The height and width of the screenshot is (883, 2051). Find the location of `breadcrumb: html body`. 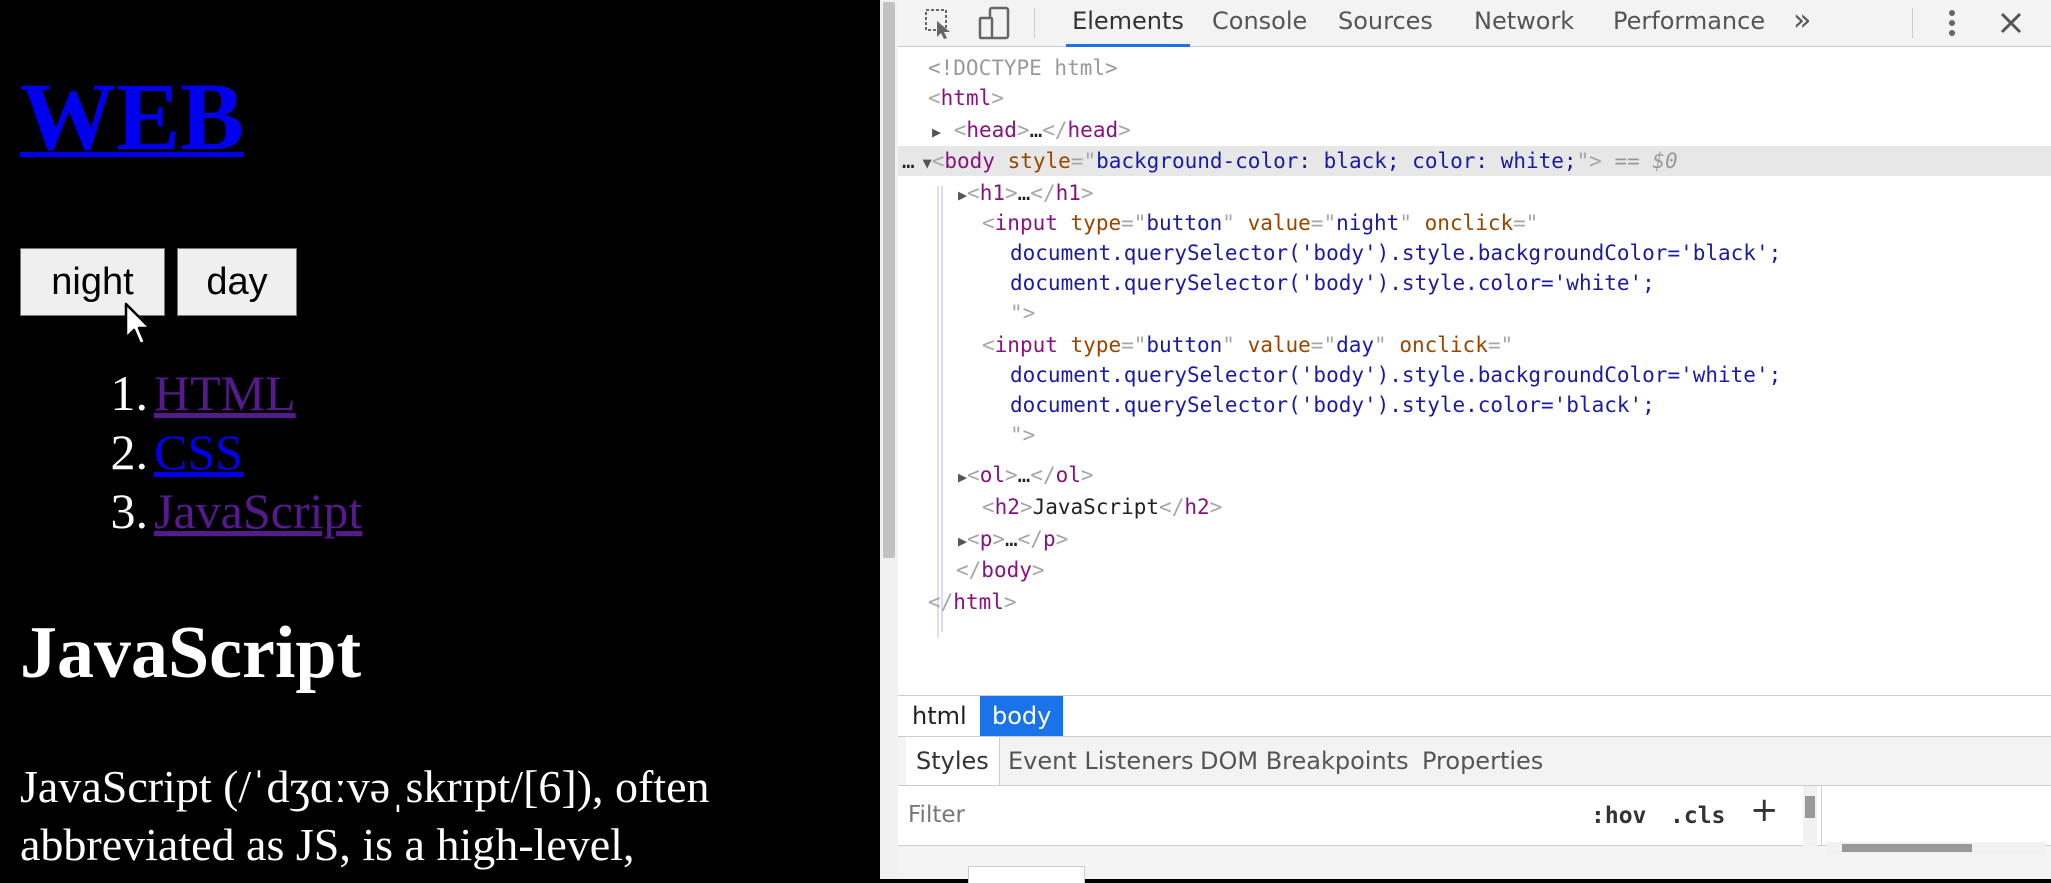

breadcrumb: html body is located at coordinates (1474, 715).